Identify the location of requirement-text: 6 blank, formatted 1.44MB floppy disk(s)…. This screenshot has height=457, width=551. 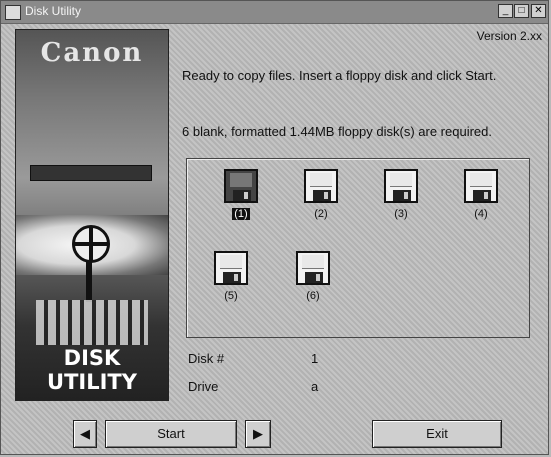
(337, 131).